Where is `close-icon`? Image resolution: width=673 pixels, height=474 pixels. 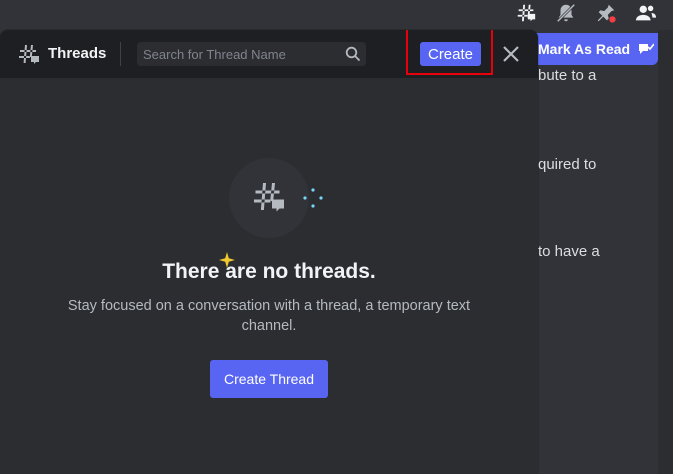
close-icon is located at coordinates (511, 54).